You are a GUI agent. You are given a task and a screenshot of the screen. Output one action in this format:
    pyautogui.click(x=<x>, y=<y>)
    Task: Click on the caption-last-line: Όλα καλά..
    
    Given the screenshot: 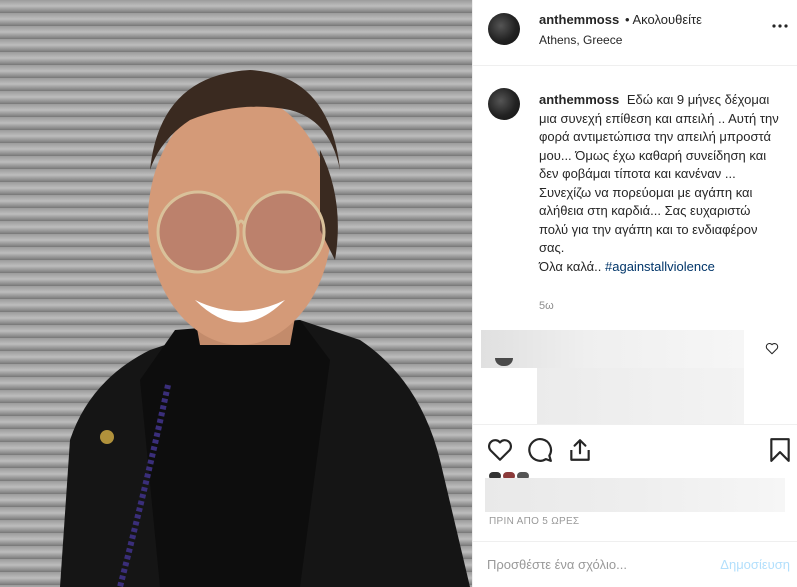 What is the action you would take?
    pyautogui.click(x=572, y=266)
    